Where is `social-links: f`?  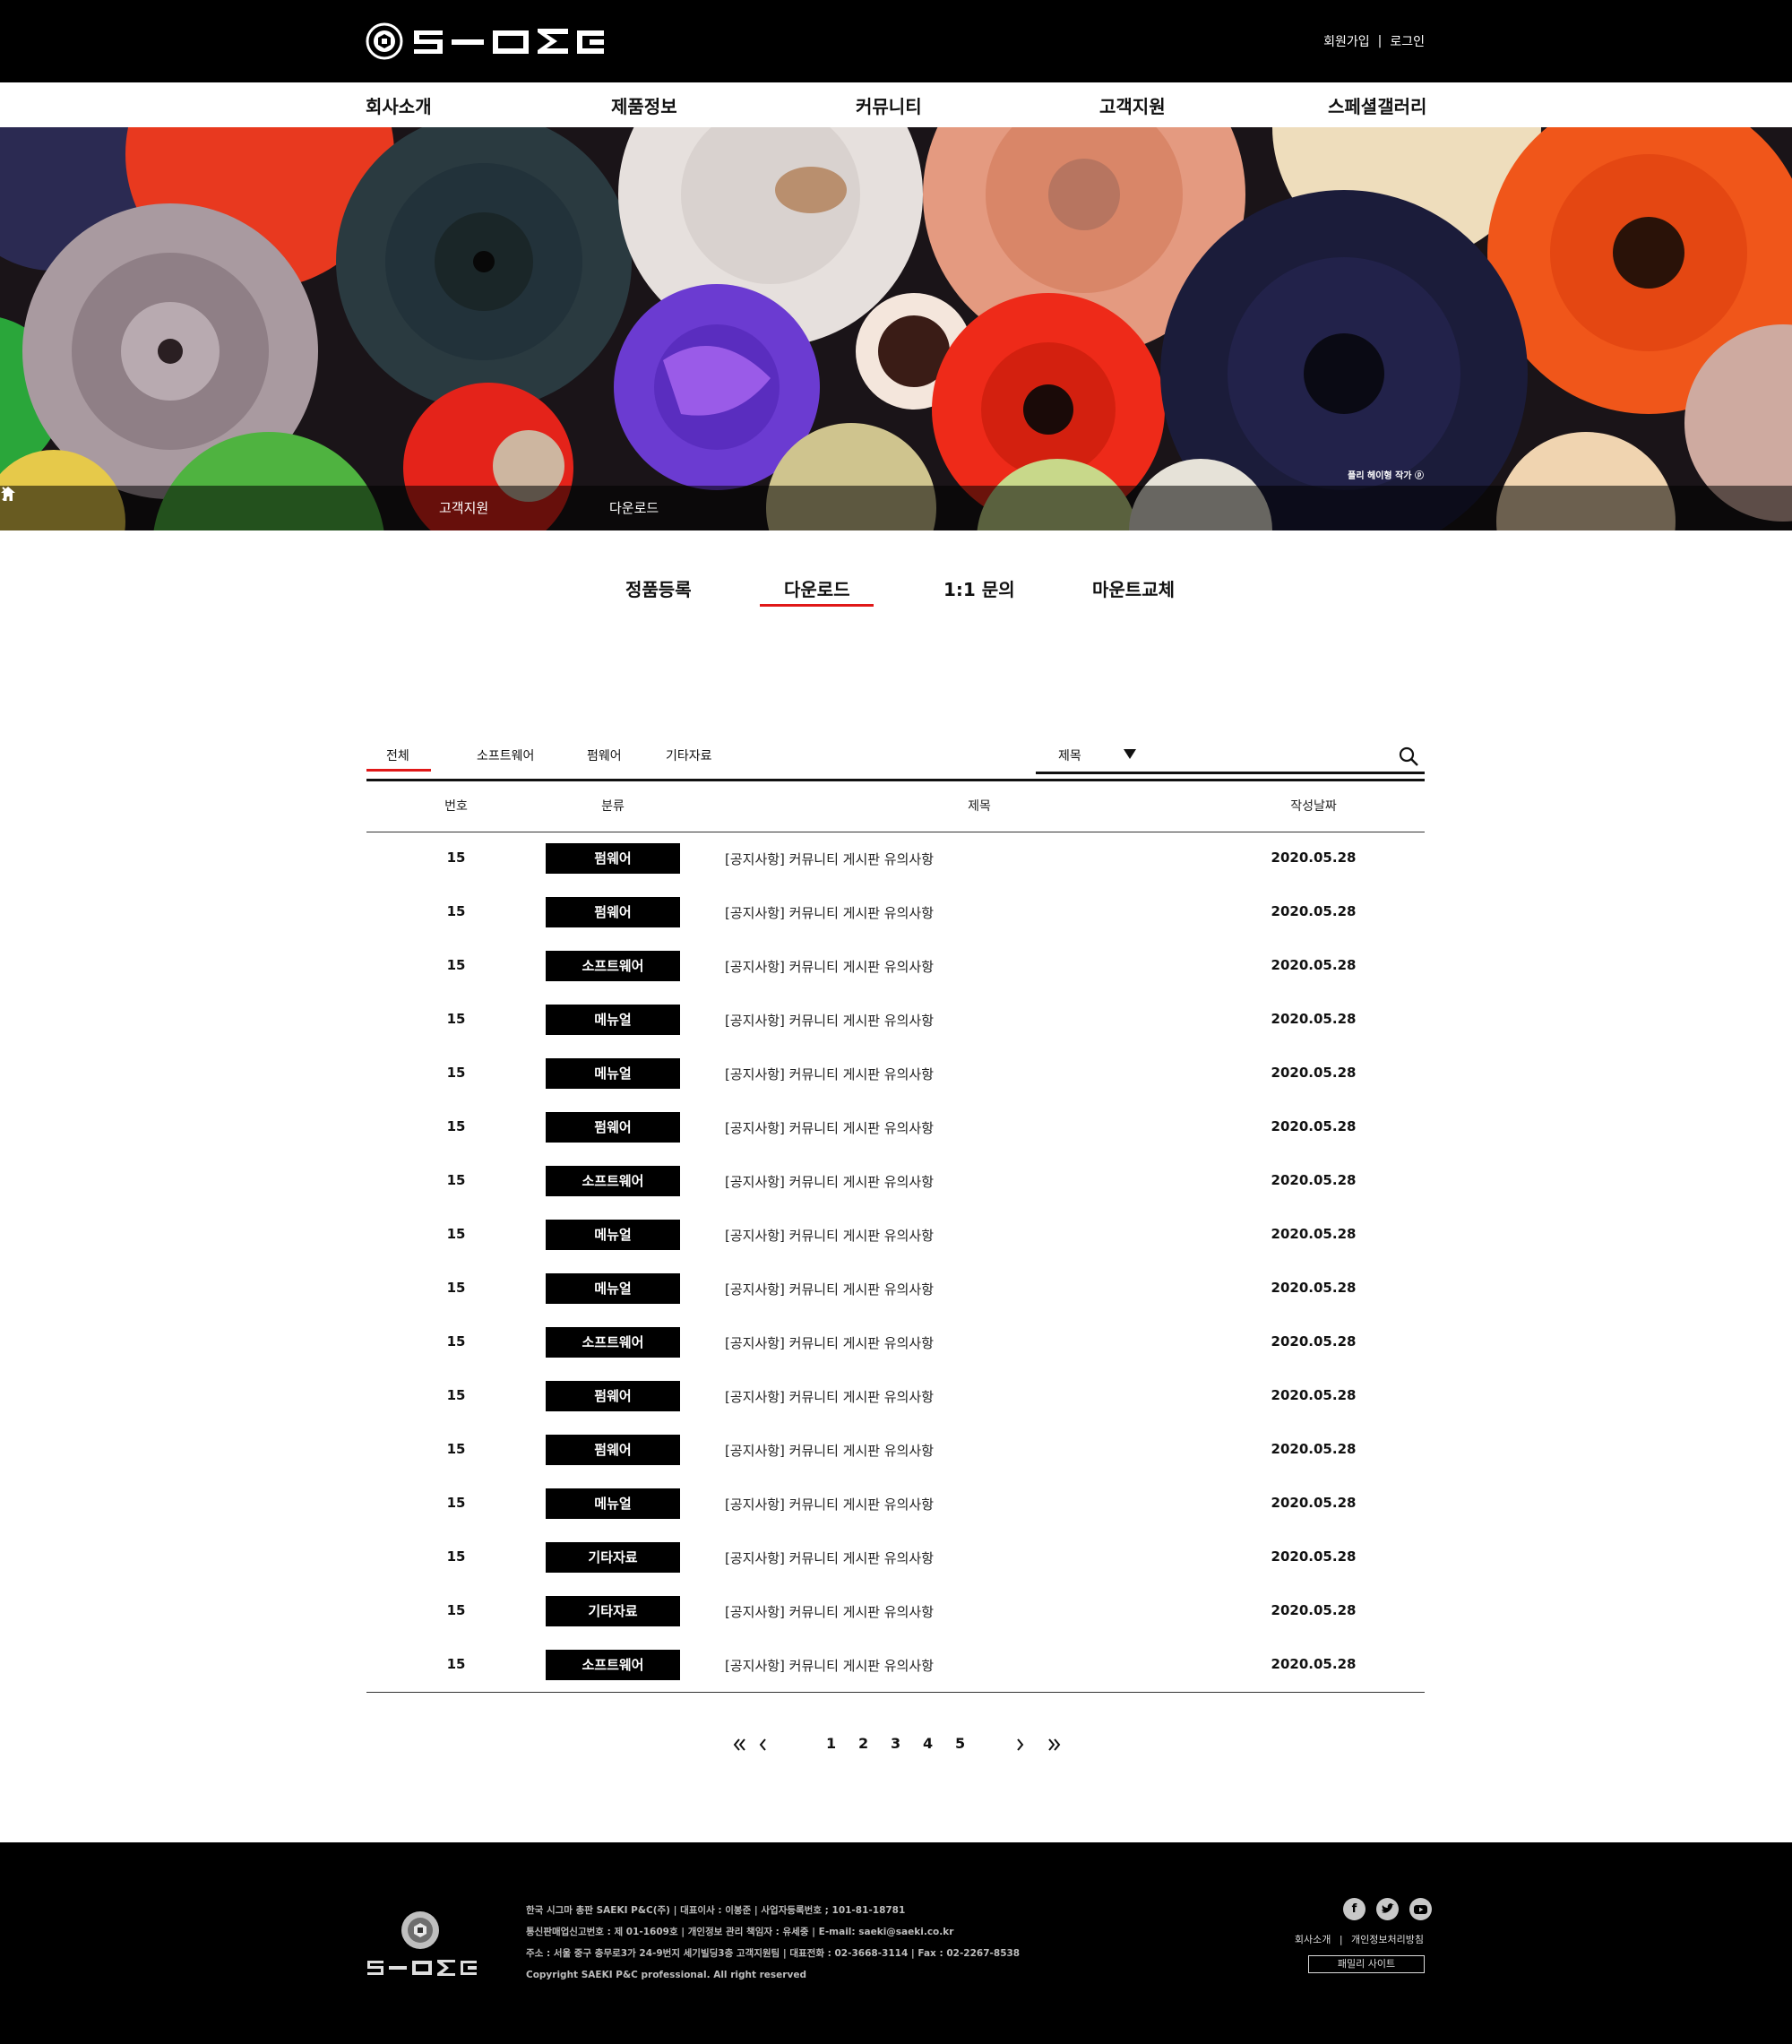
social-links: f is located at coordinates (1382, 1909).